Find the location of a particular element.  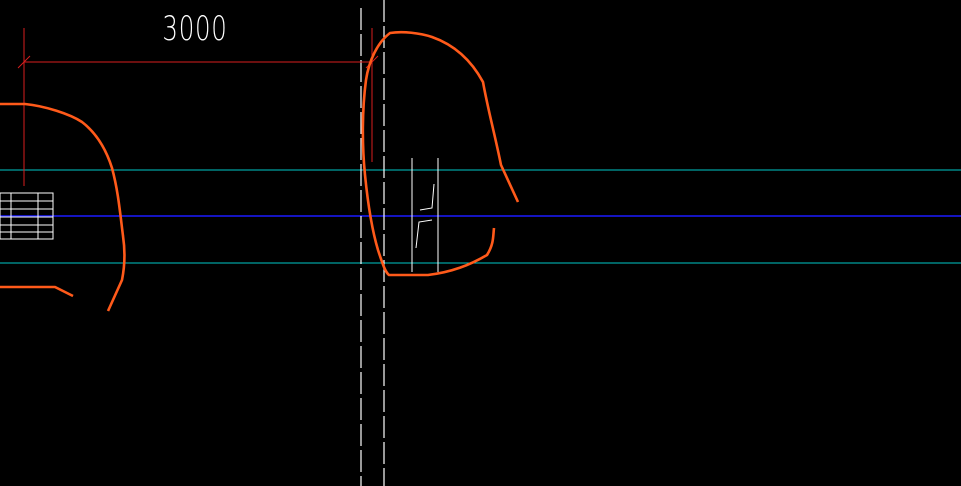

symbol-element is located at coordinates (425, 215).